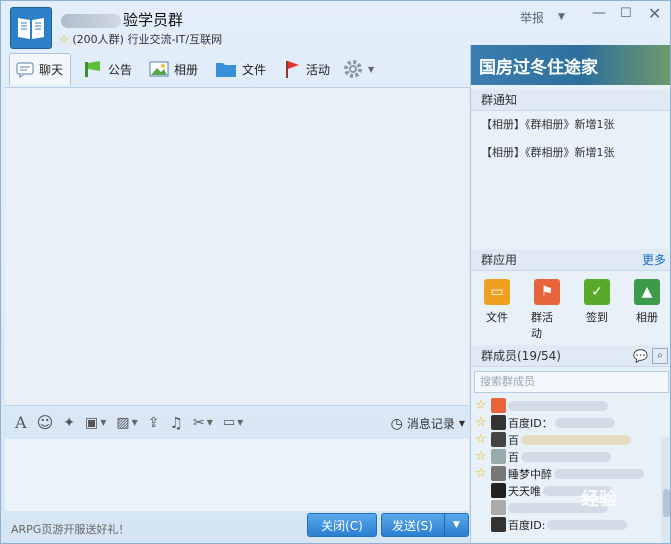 This screenshot has width=671, height=544. I want to click on font-icon: A, so click(21, 422).